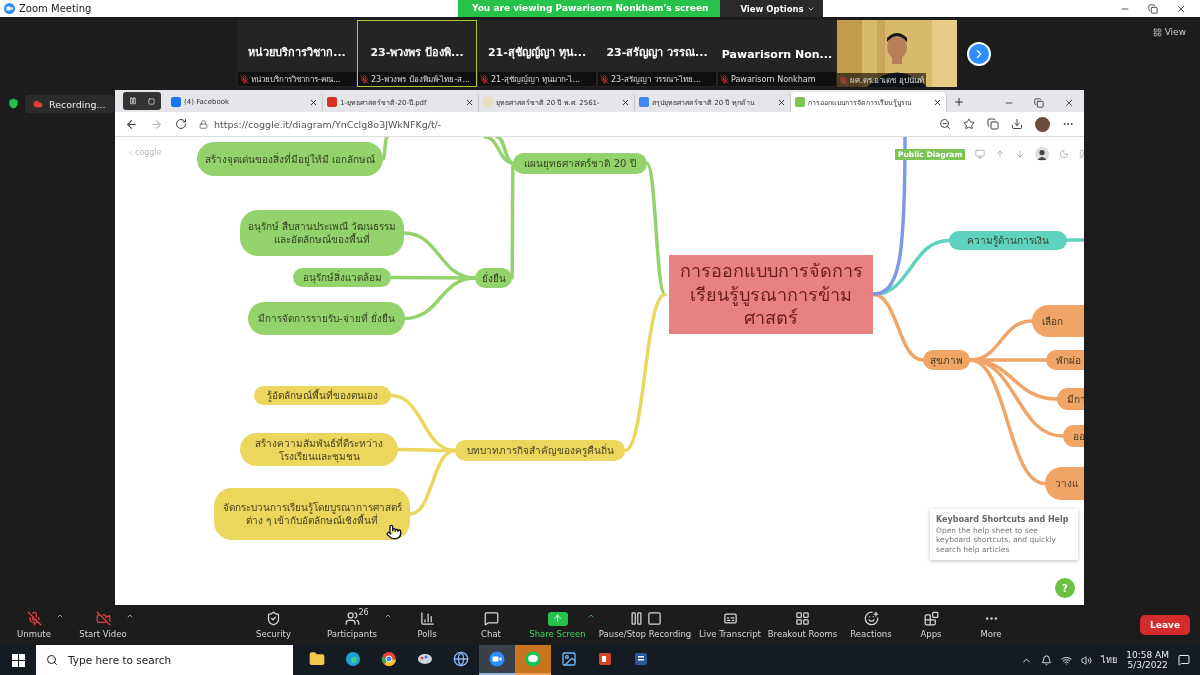  I want to click on chat-bubble-icon, so click(533, 659).